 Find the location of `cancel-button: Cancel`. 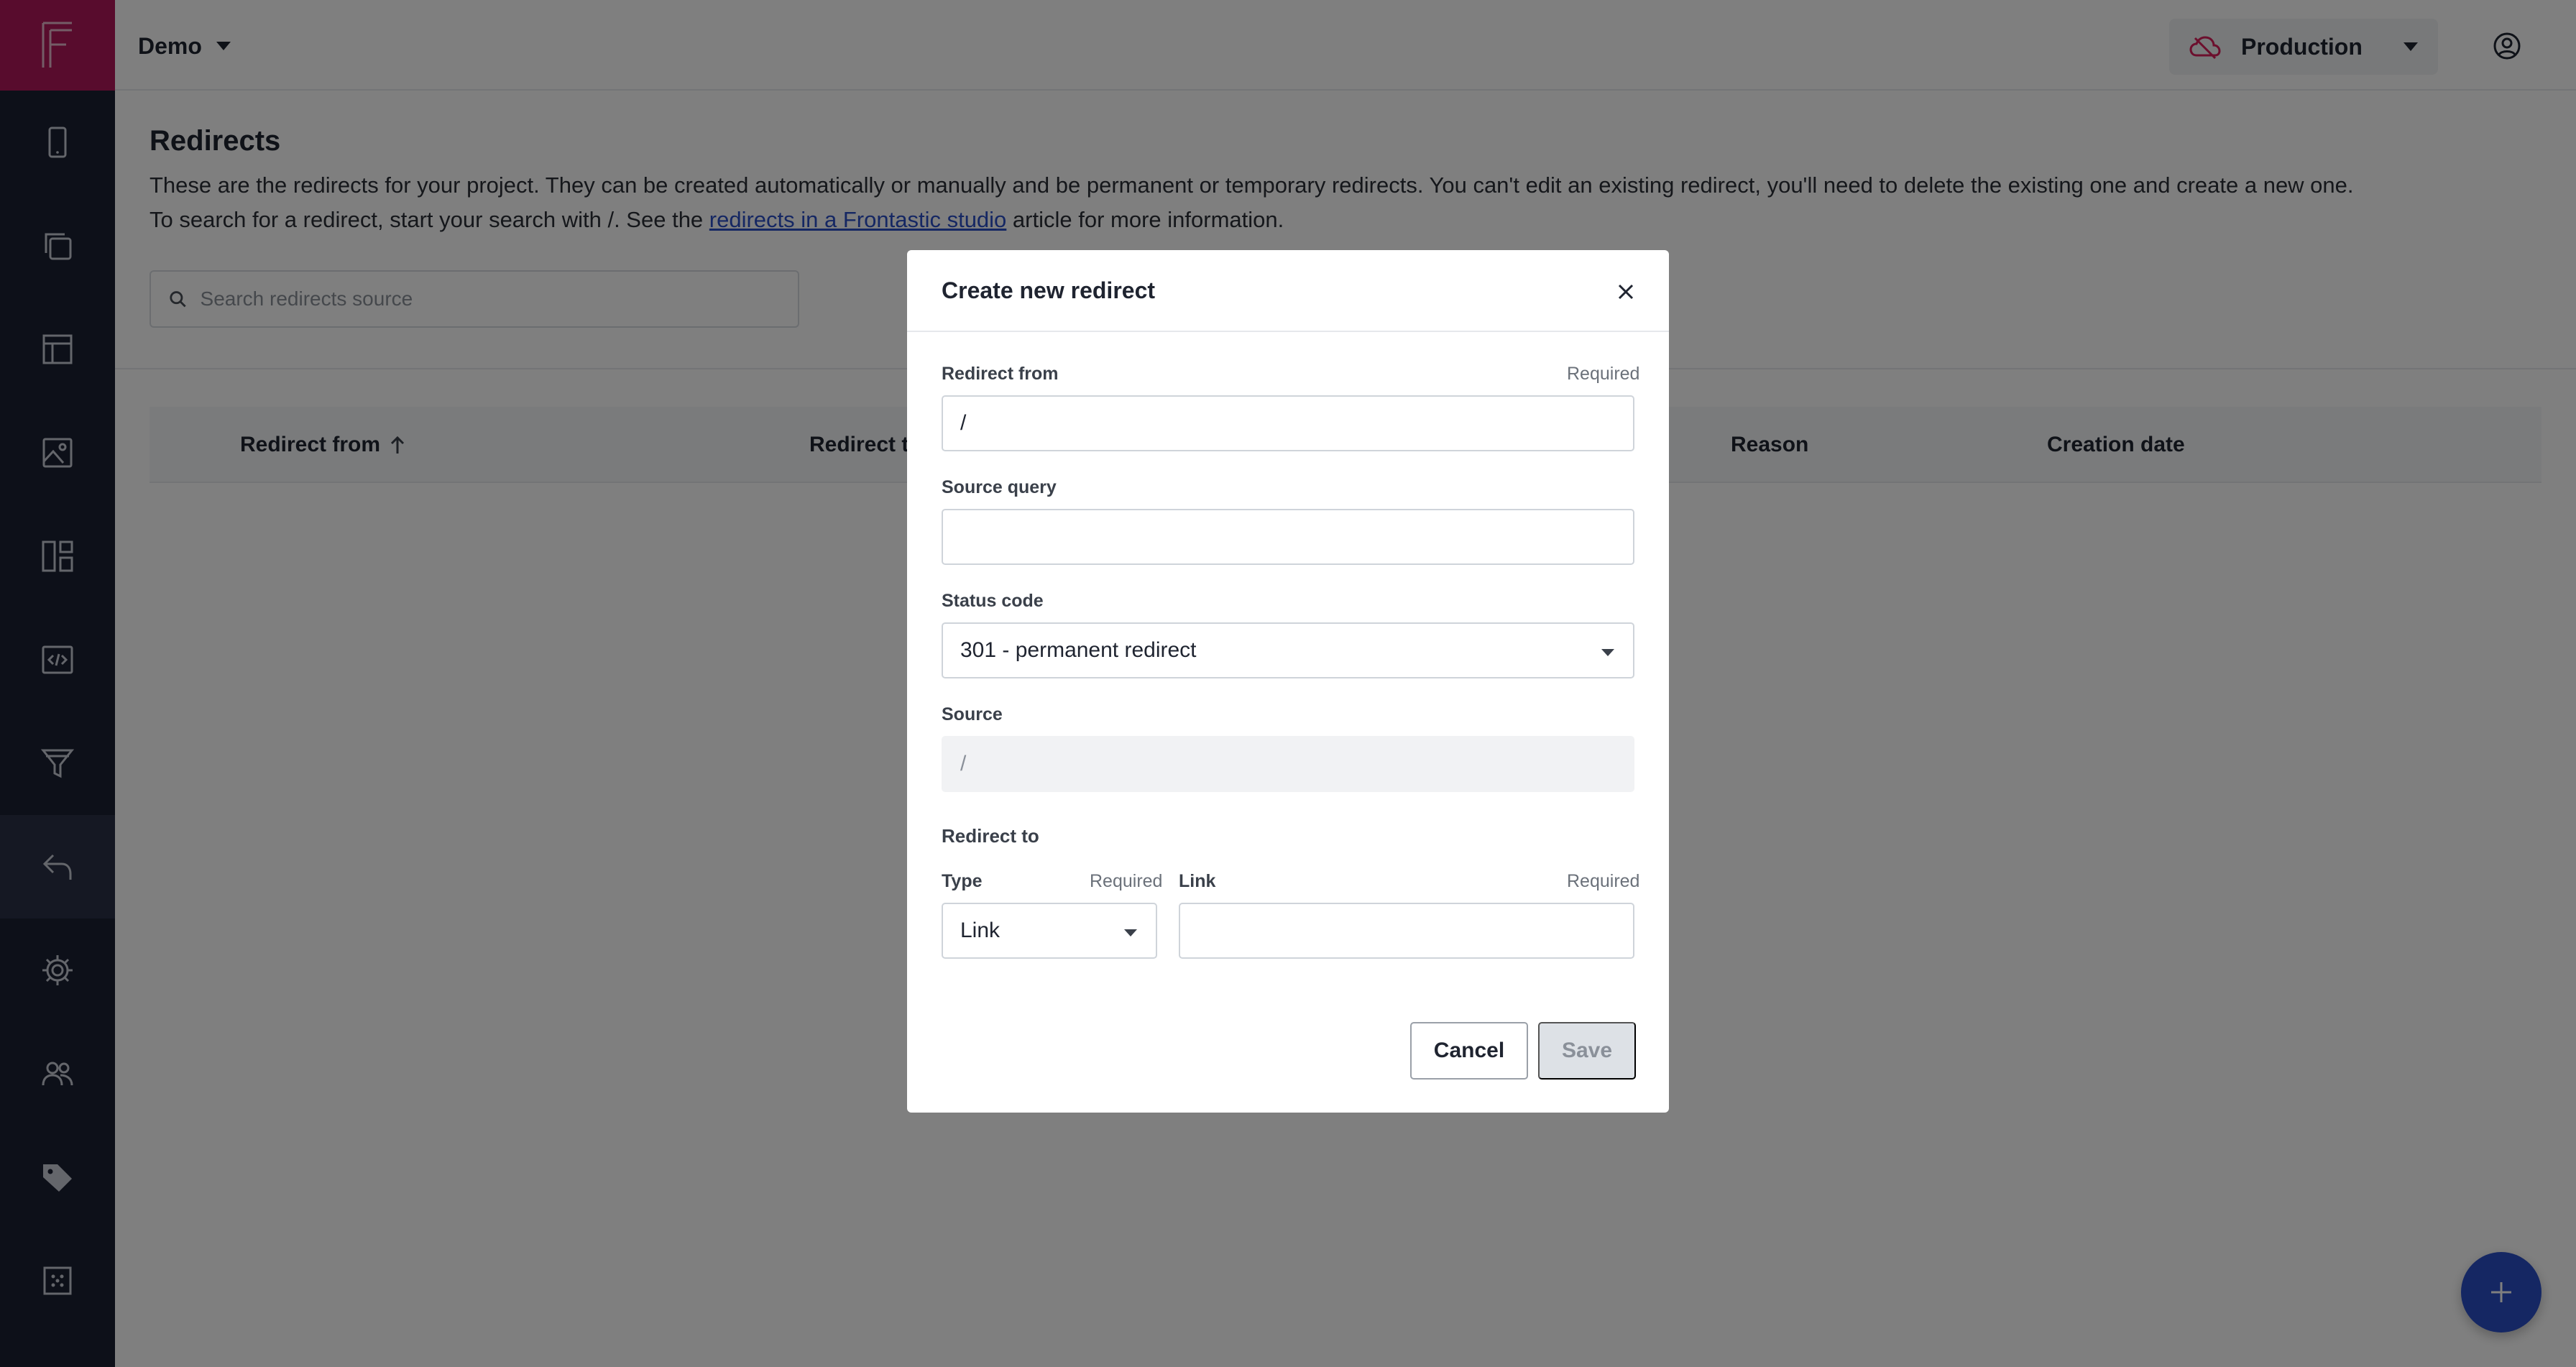

cancel-button: Cancel is located at coordinates (1469, 1051).